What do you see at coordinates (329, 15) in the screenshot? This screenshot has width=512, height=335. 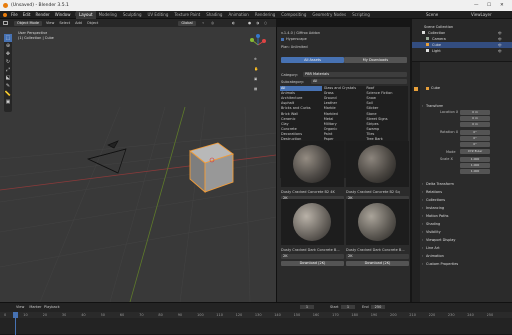 I see `workspace-tab-geometry-nodes: Geometry Nodes` at bounding box center [329, 15].